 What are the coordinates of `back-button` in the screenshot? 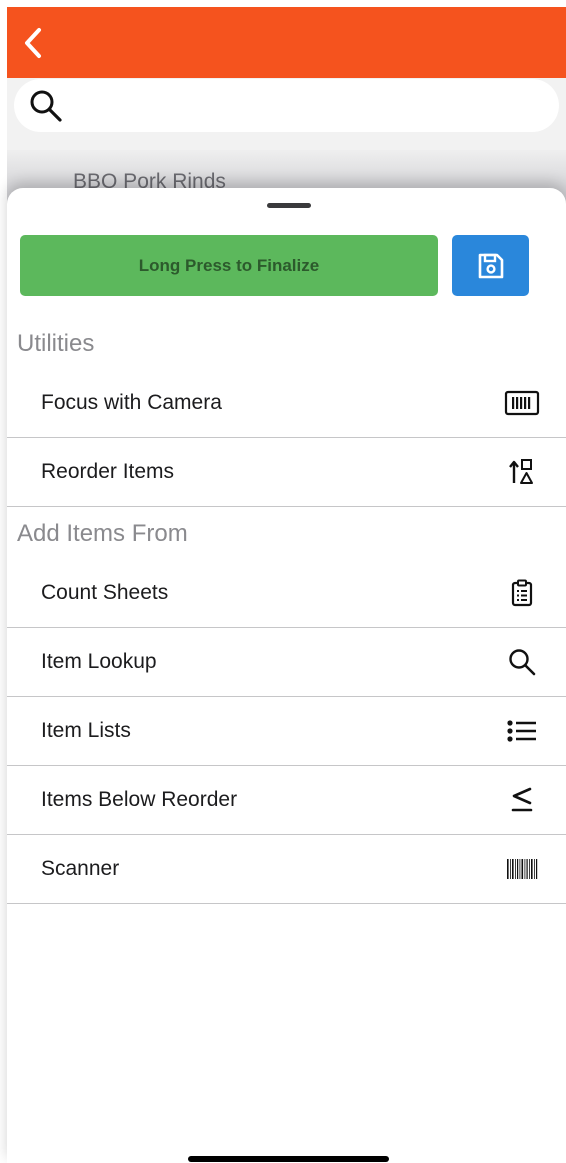 It's located at (33, 43).